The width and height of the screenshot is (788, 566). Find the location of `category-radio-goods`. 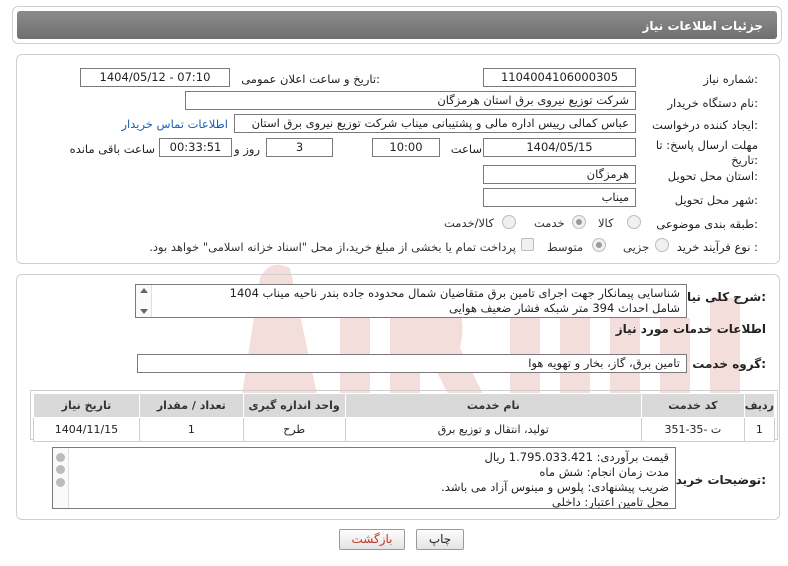

category-radio-goods is located at coordinates (634, 222).